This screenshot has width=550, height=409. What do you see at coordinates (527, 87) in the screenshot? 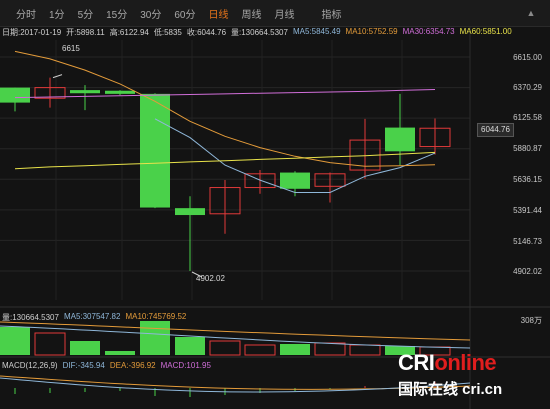
I see `price-tick-label: 6370.29` at bounding box center [527, 87].